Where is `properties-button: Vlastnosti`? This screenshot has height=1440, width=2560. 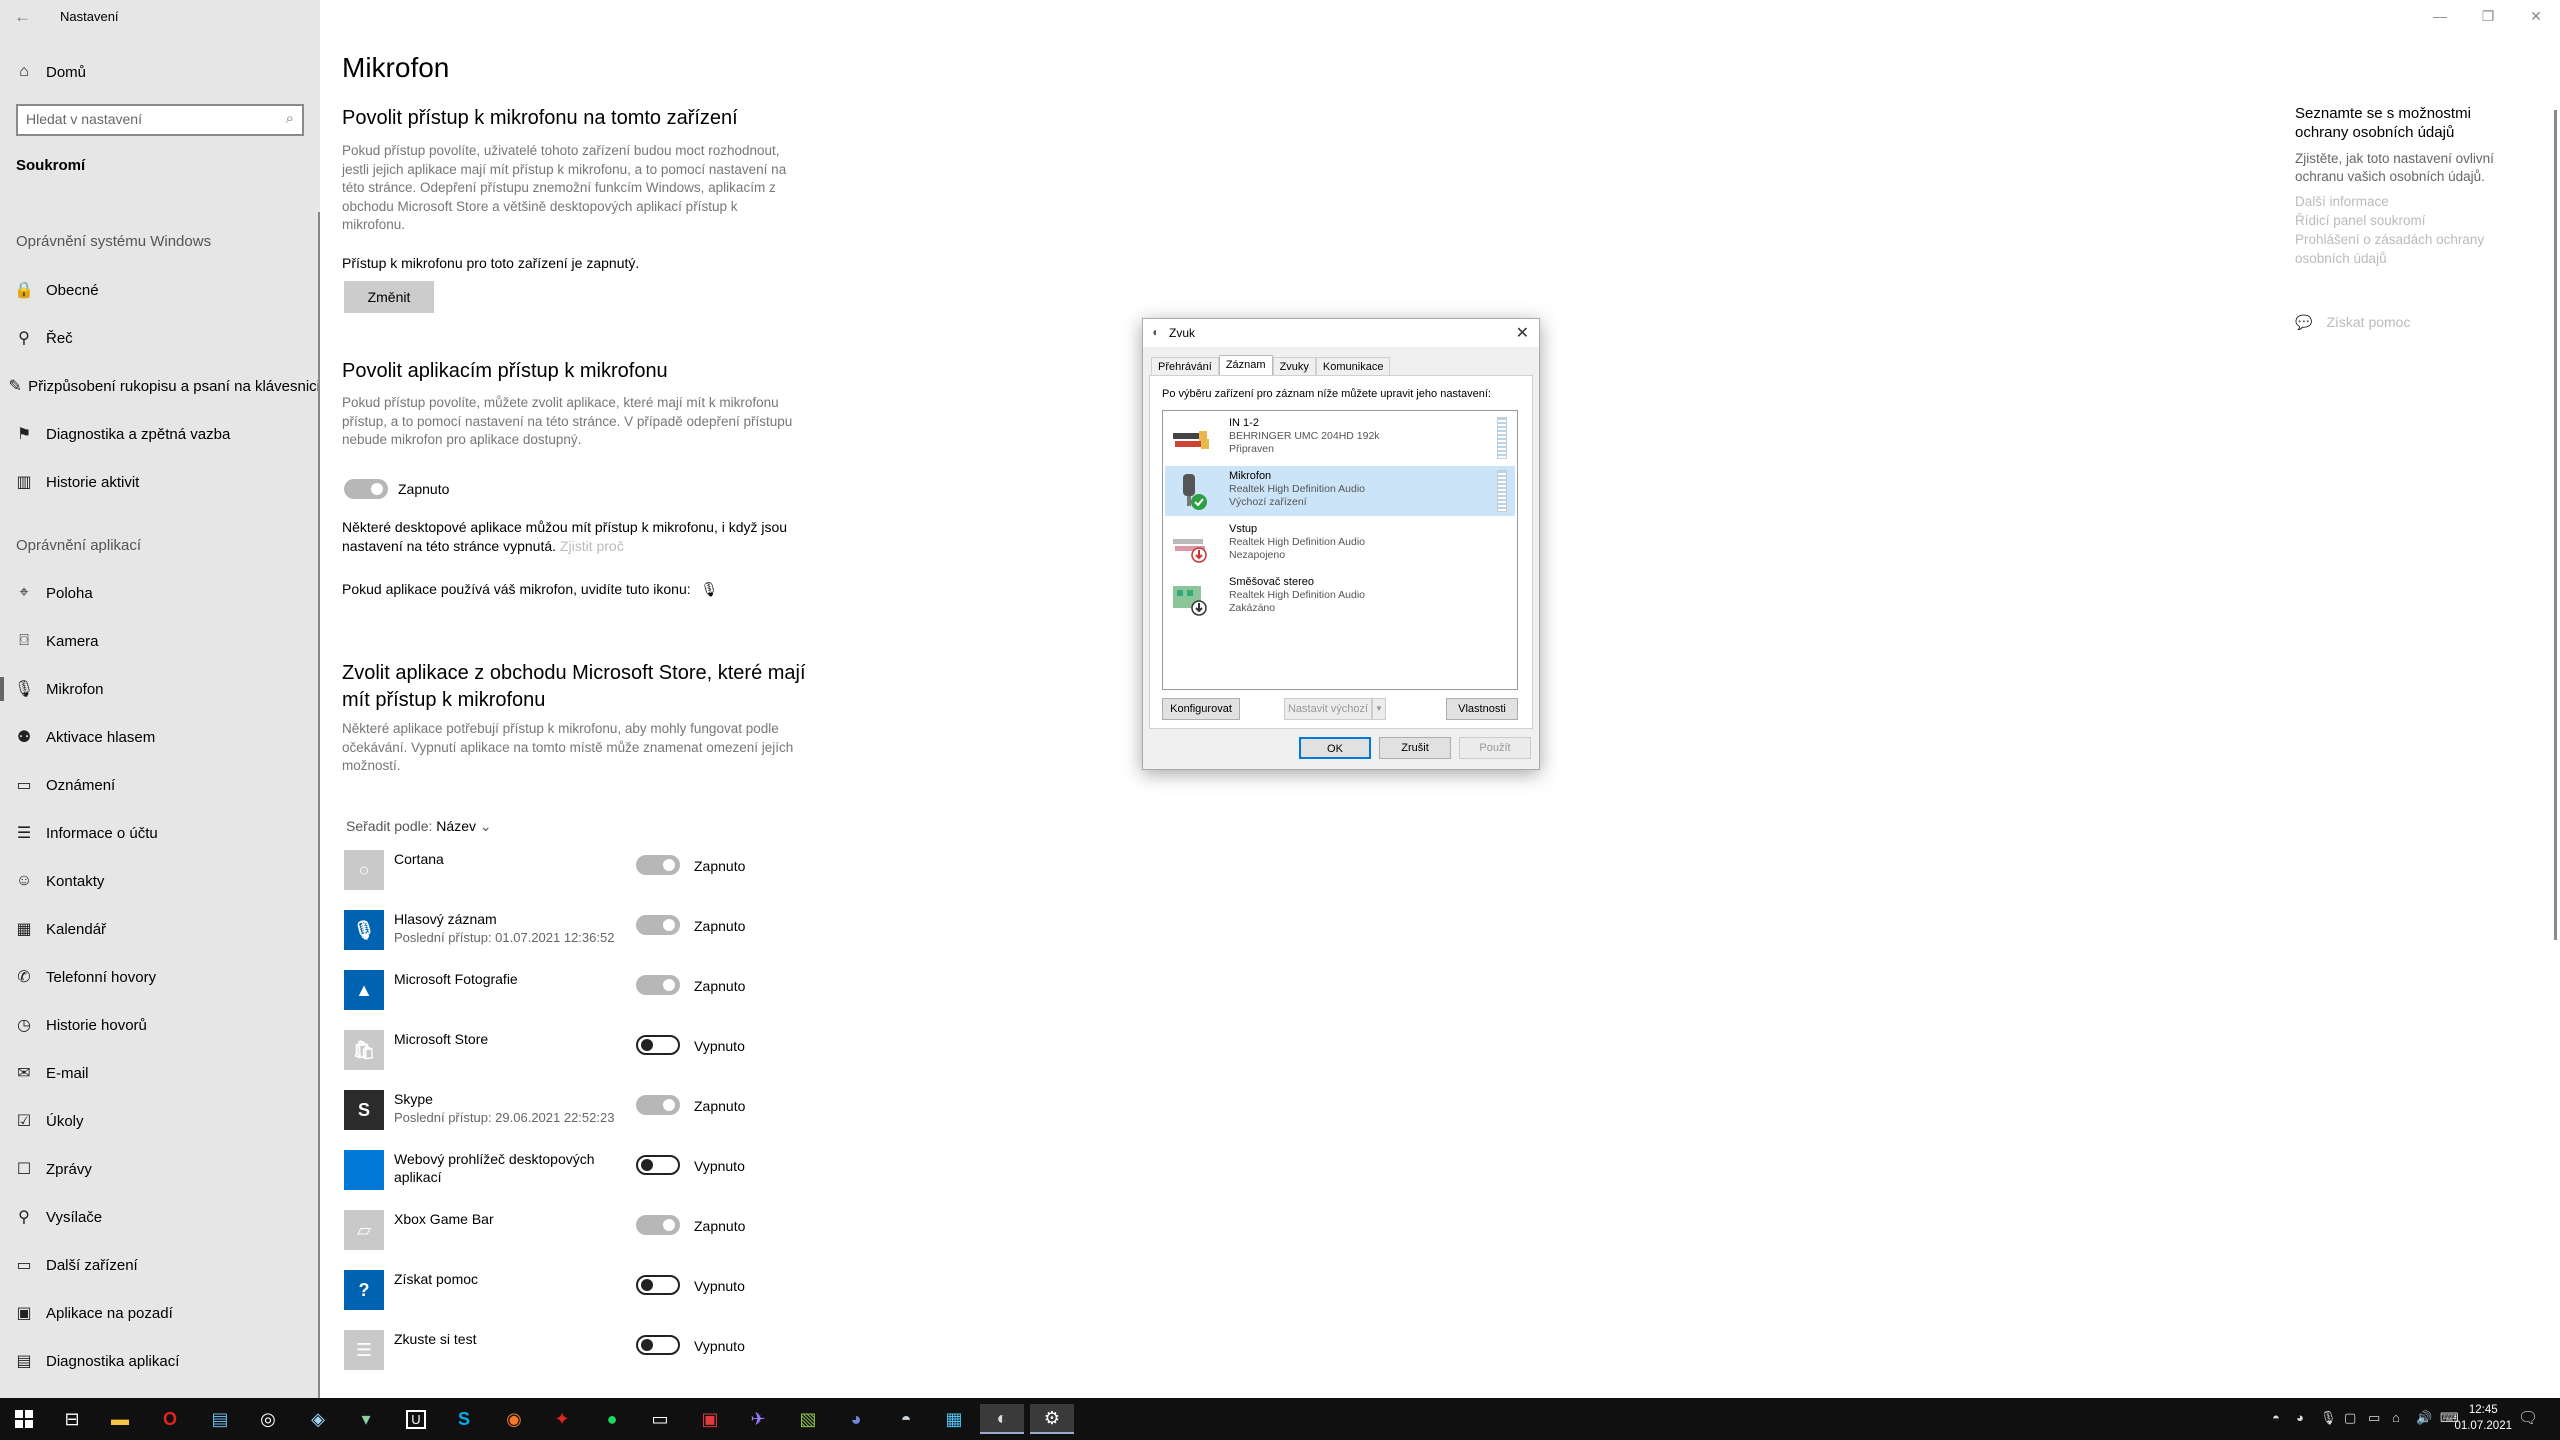 properties-button: Vlastnosti is located at coordinates (1482, 709).